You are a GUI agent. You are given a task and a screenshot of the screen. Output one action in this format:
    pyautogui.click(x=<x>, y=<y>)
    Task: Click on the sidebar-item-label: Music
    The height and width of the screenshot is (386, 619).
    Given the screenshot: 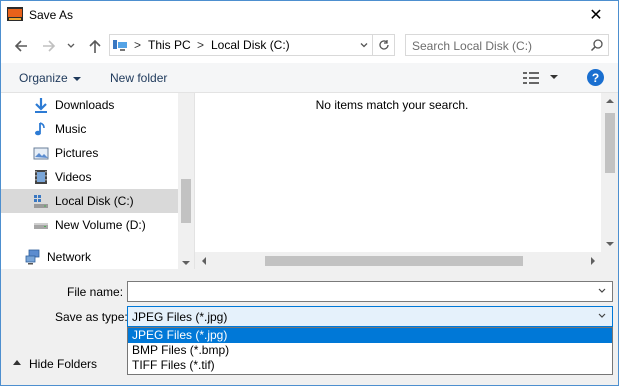 What is the action you would take?
    pyautogui.click(x=71, y=129)
    